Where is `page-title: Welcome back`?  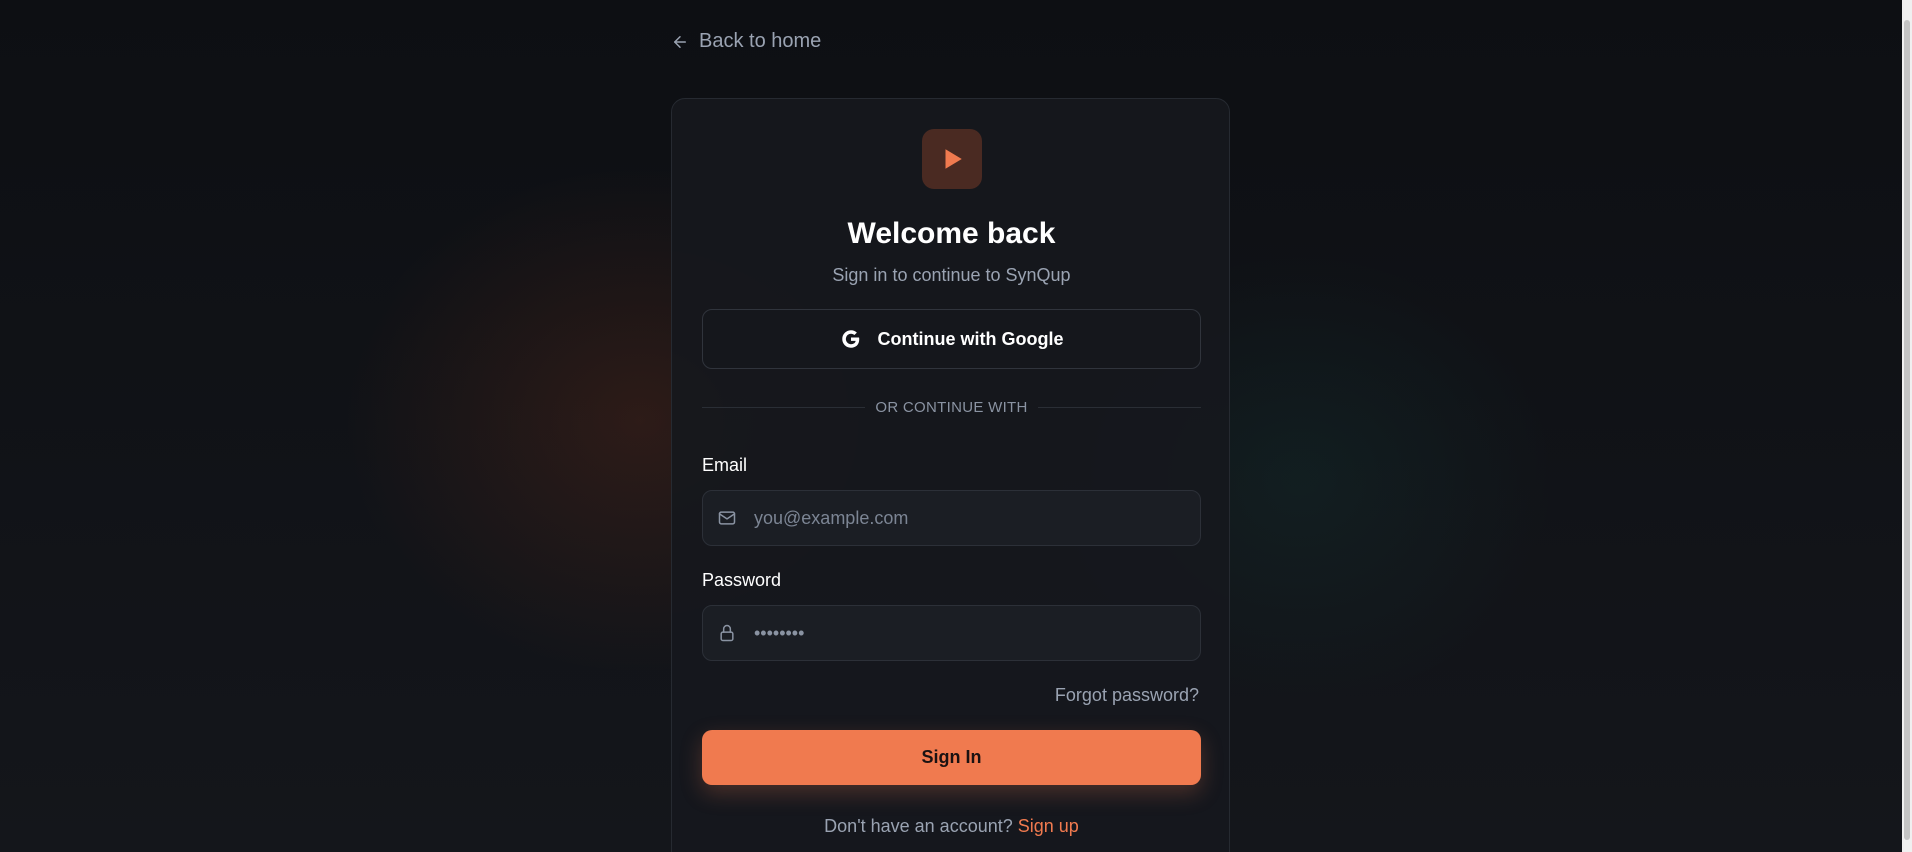 page-title: Welcome back is located at coordinates (951, 233).